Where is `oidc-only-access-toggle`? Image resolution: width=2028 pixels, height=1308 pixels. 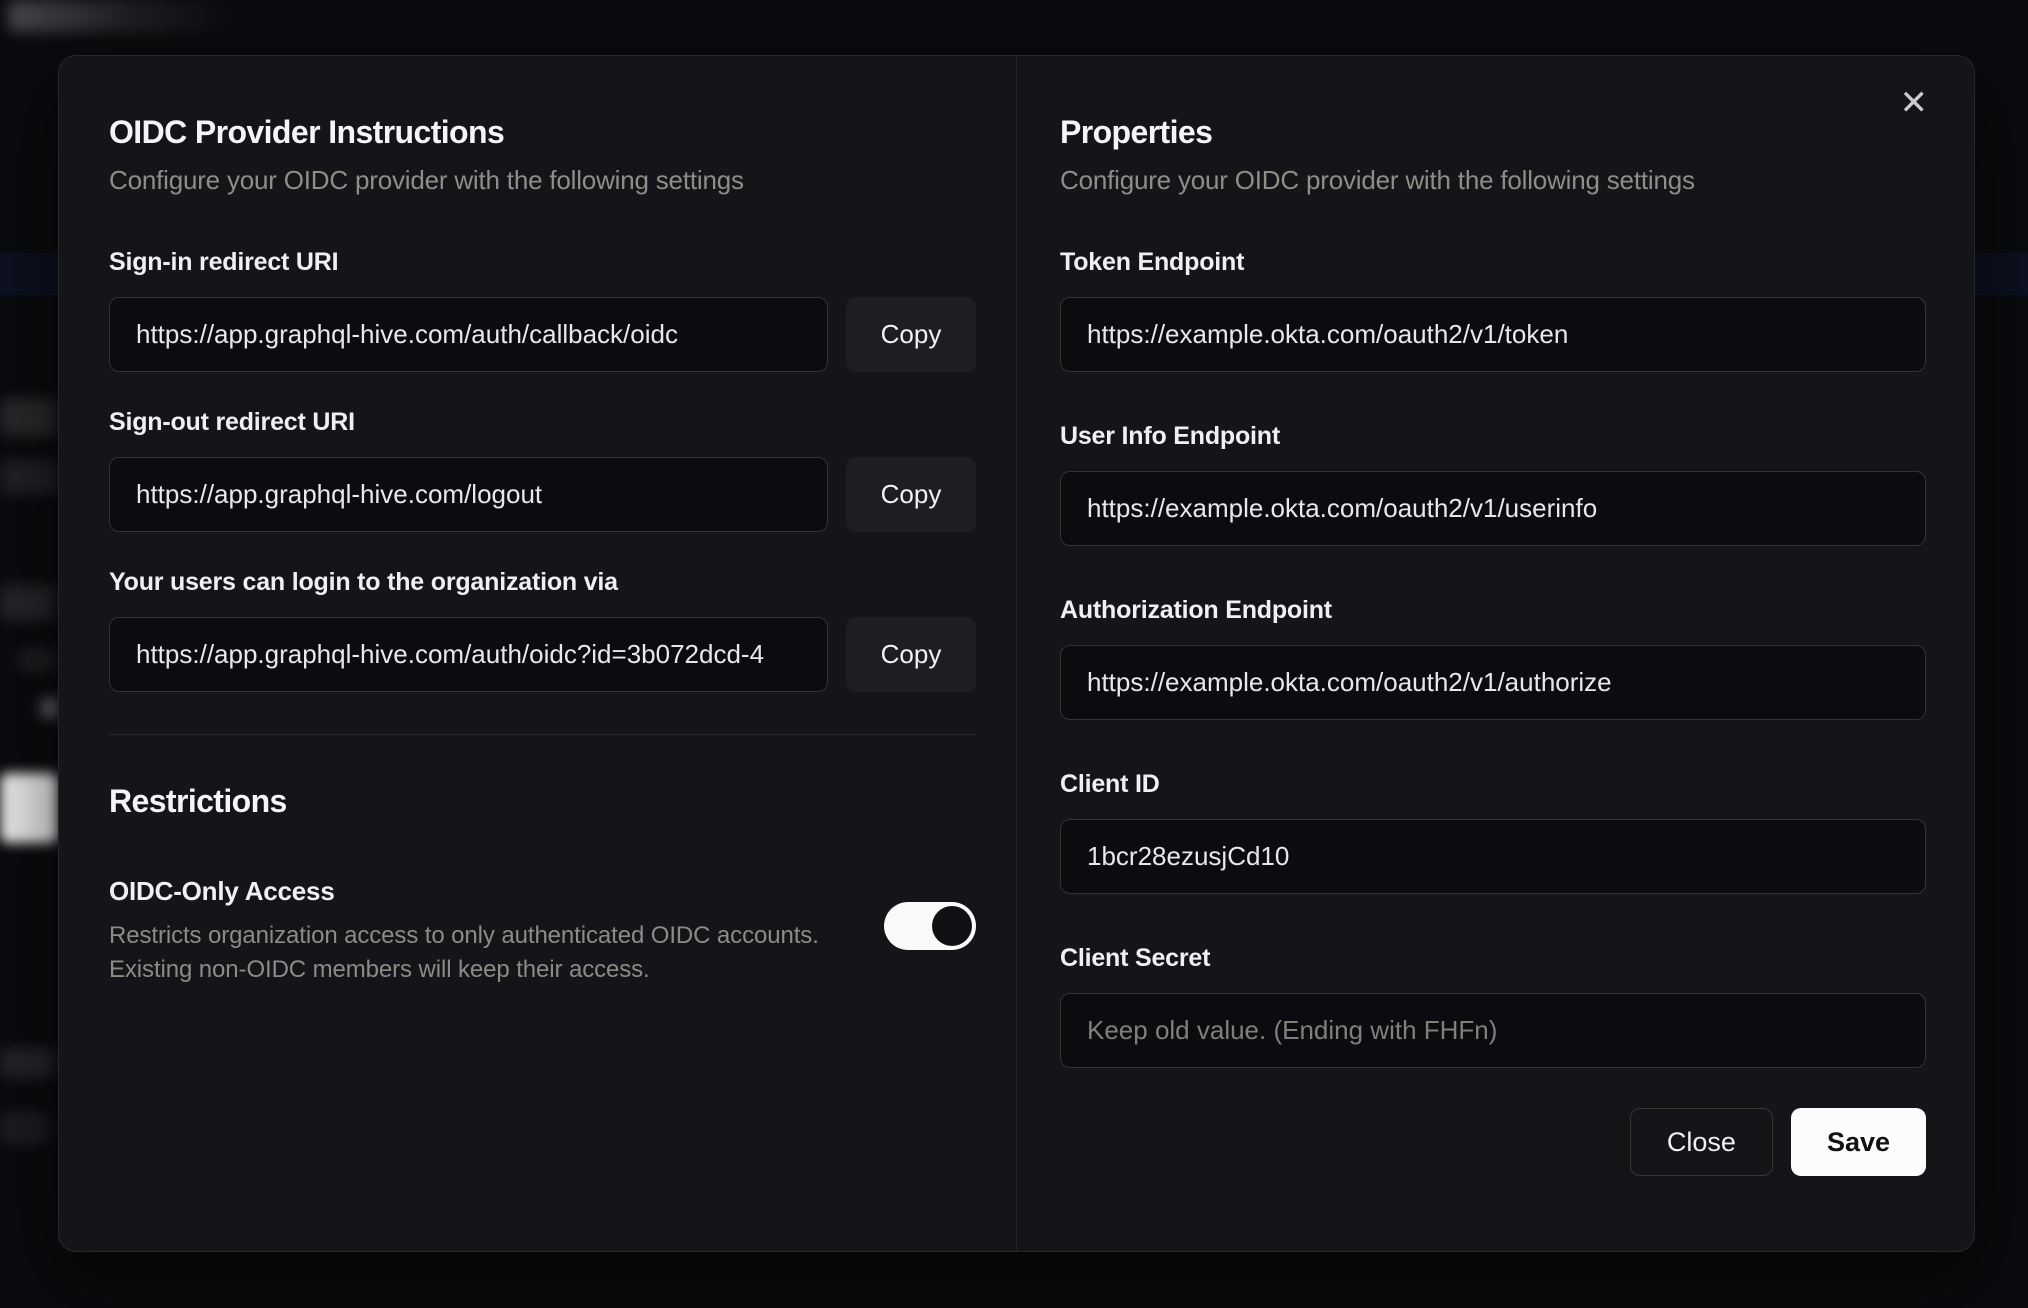
oidc-only-access-toggle is located at coordinates (930, 926).